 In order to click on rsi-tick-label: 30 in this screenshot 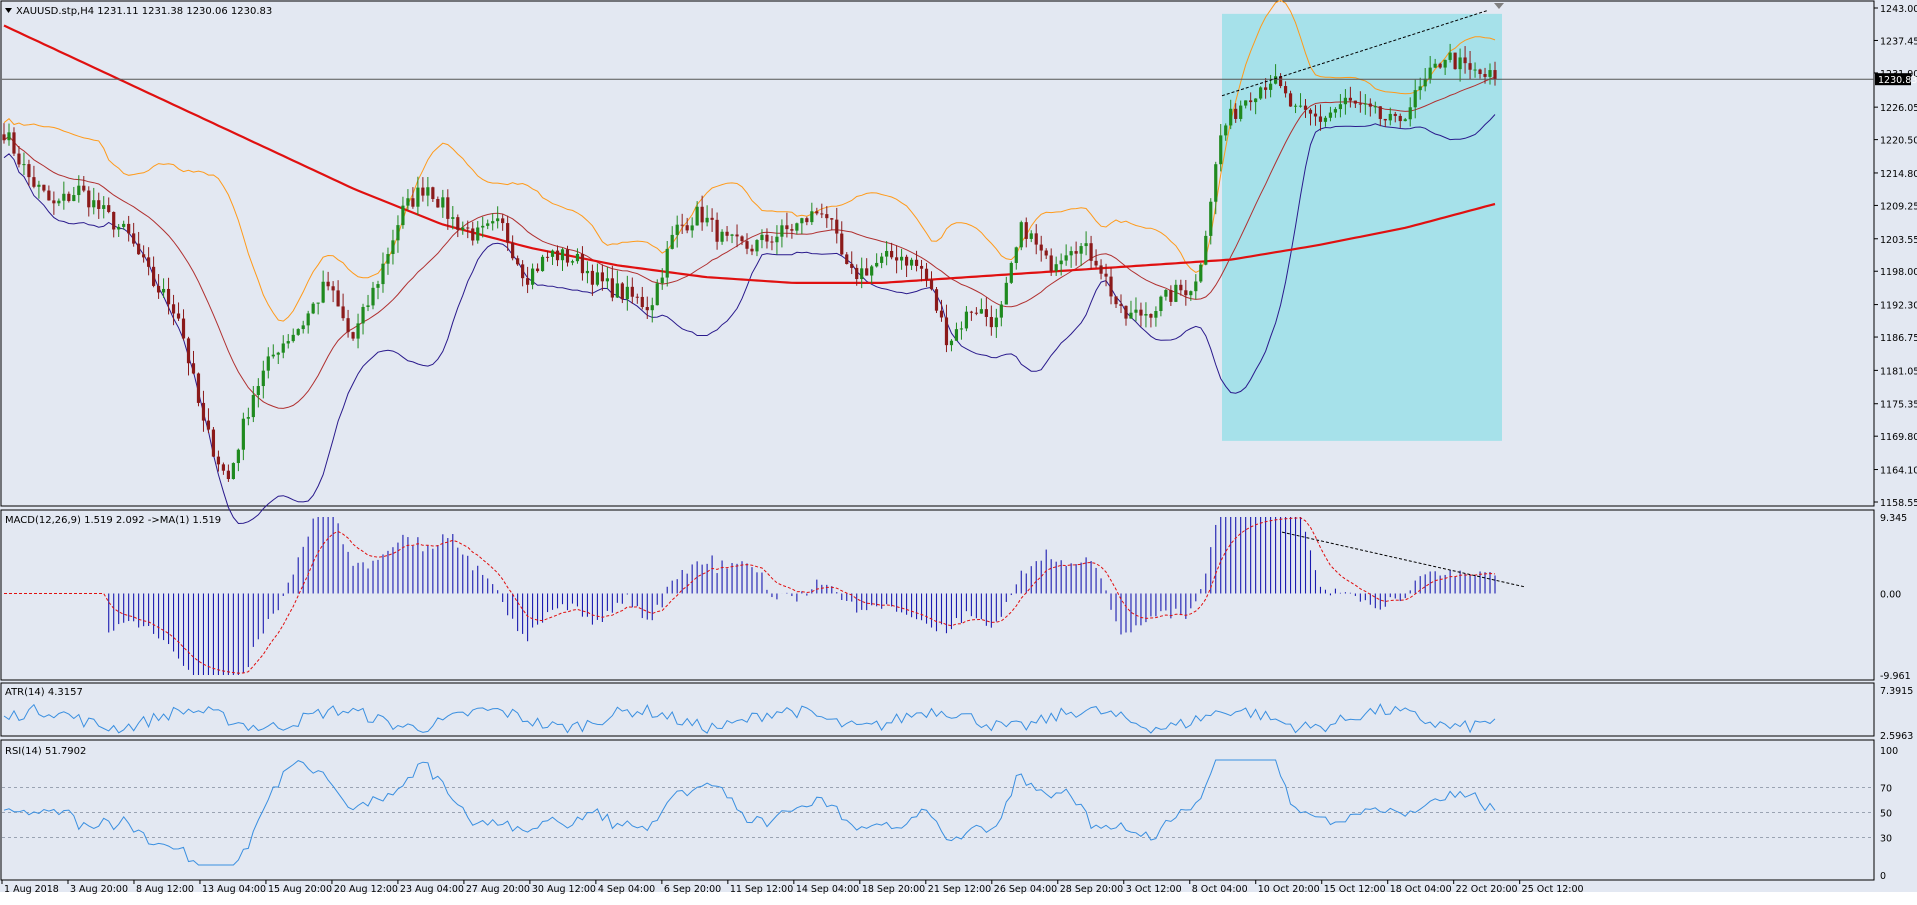, I will do `click(1886, 839)`.